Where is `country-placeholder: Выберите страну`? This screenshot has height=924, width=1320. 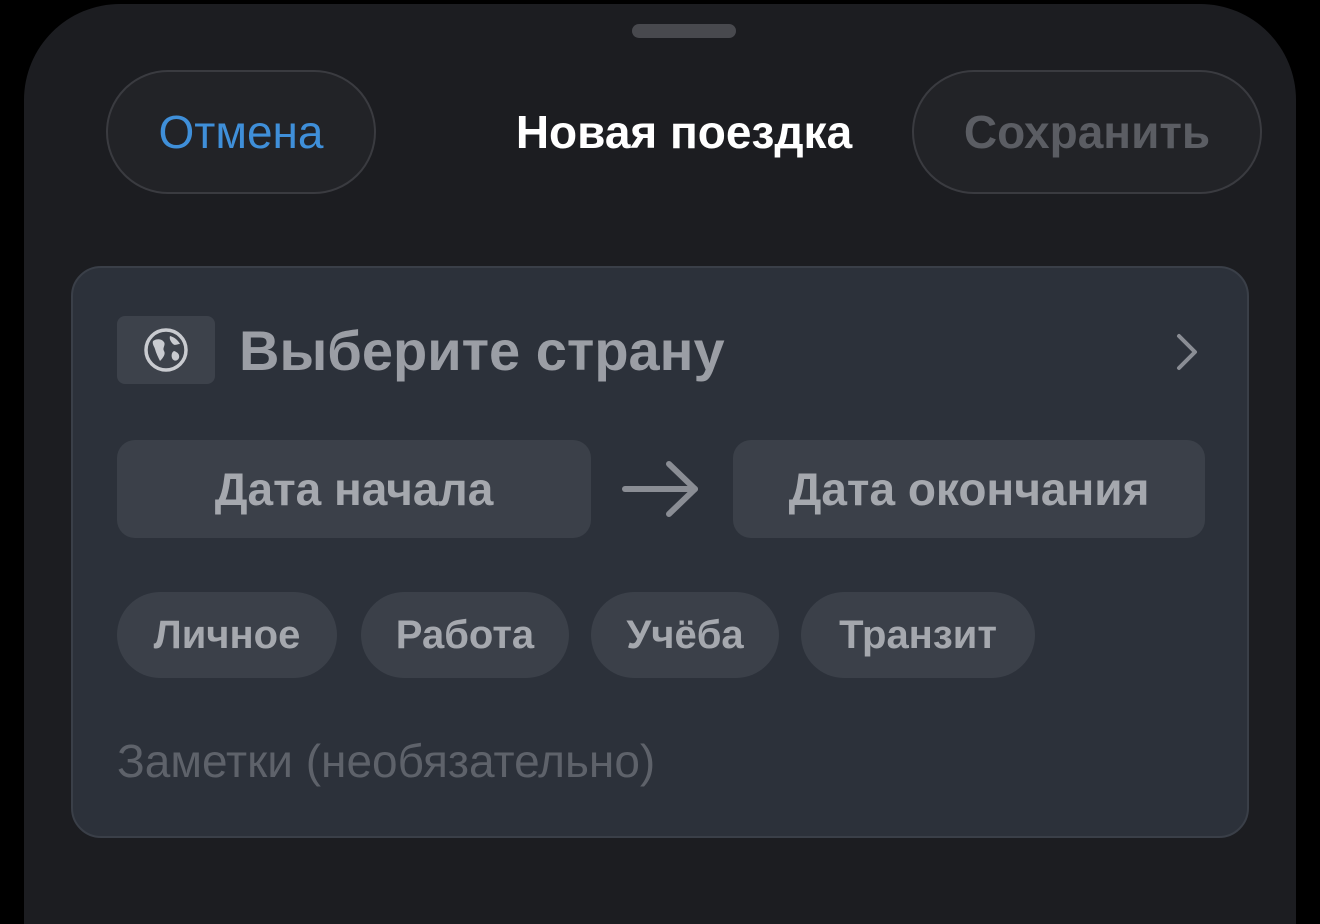
country-placeholder: Выберите страну is located at coordinates (482, 350).